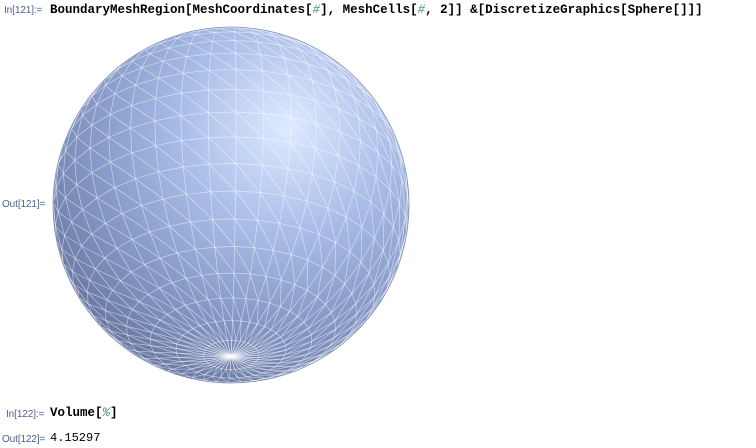 This screenshot has width=756, height=448. What do you see at coordinates (24, 439) in the screenshot?
I see `out-122-label: Out[122]=` at bounding box center [24, 439].